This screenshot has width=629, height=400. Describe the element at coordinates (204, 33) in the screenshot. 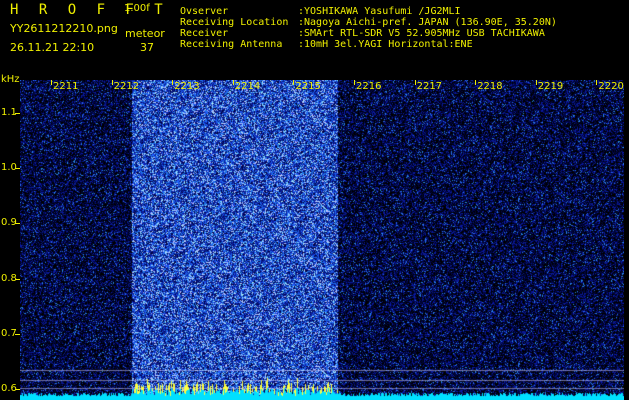

I see `station-key: Receiver` at that location.